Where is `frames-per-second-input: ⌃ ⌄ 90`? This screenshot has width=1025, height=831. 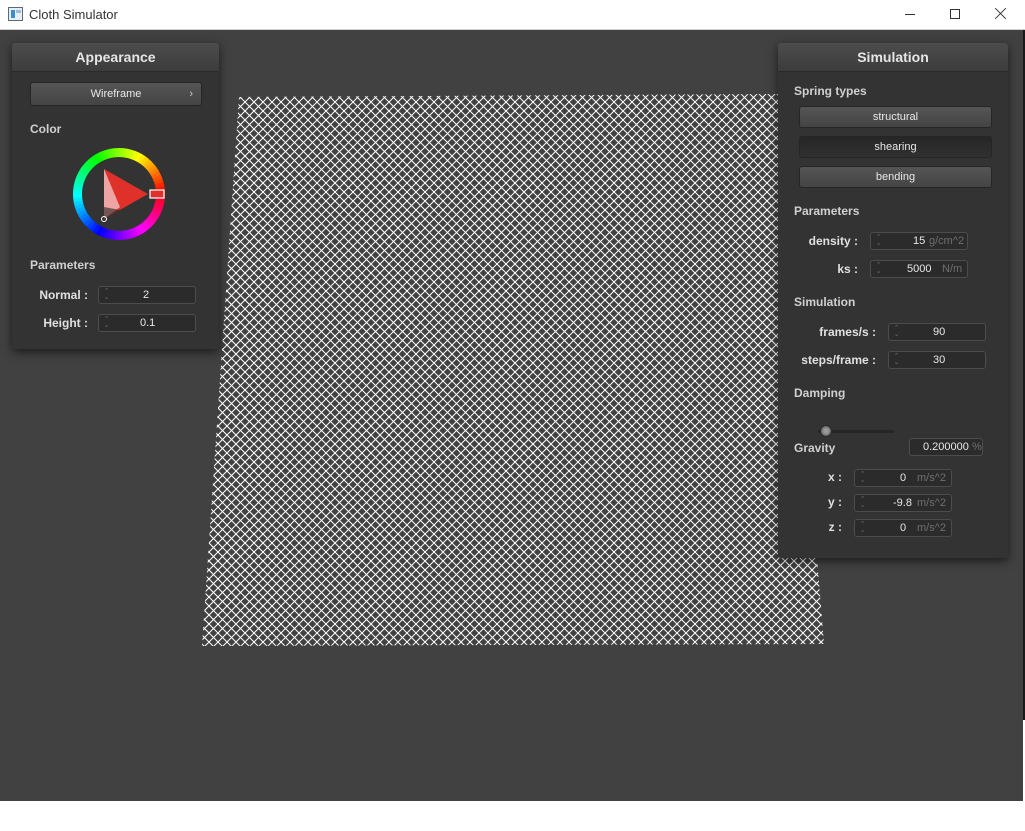 frames-per-second-input: ⌃ ⌄ 90 is located at coordinates (937, 332).